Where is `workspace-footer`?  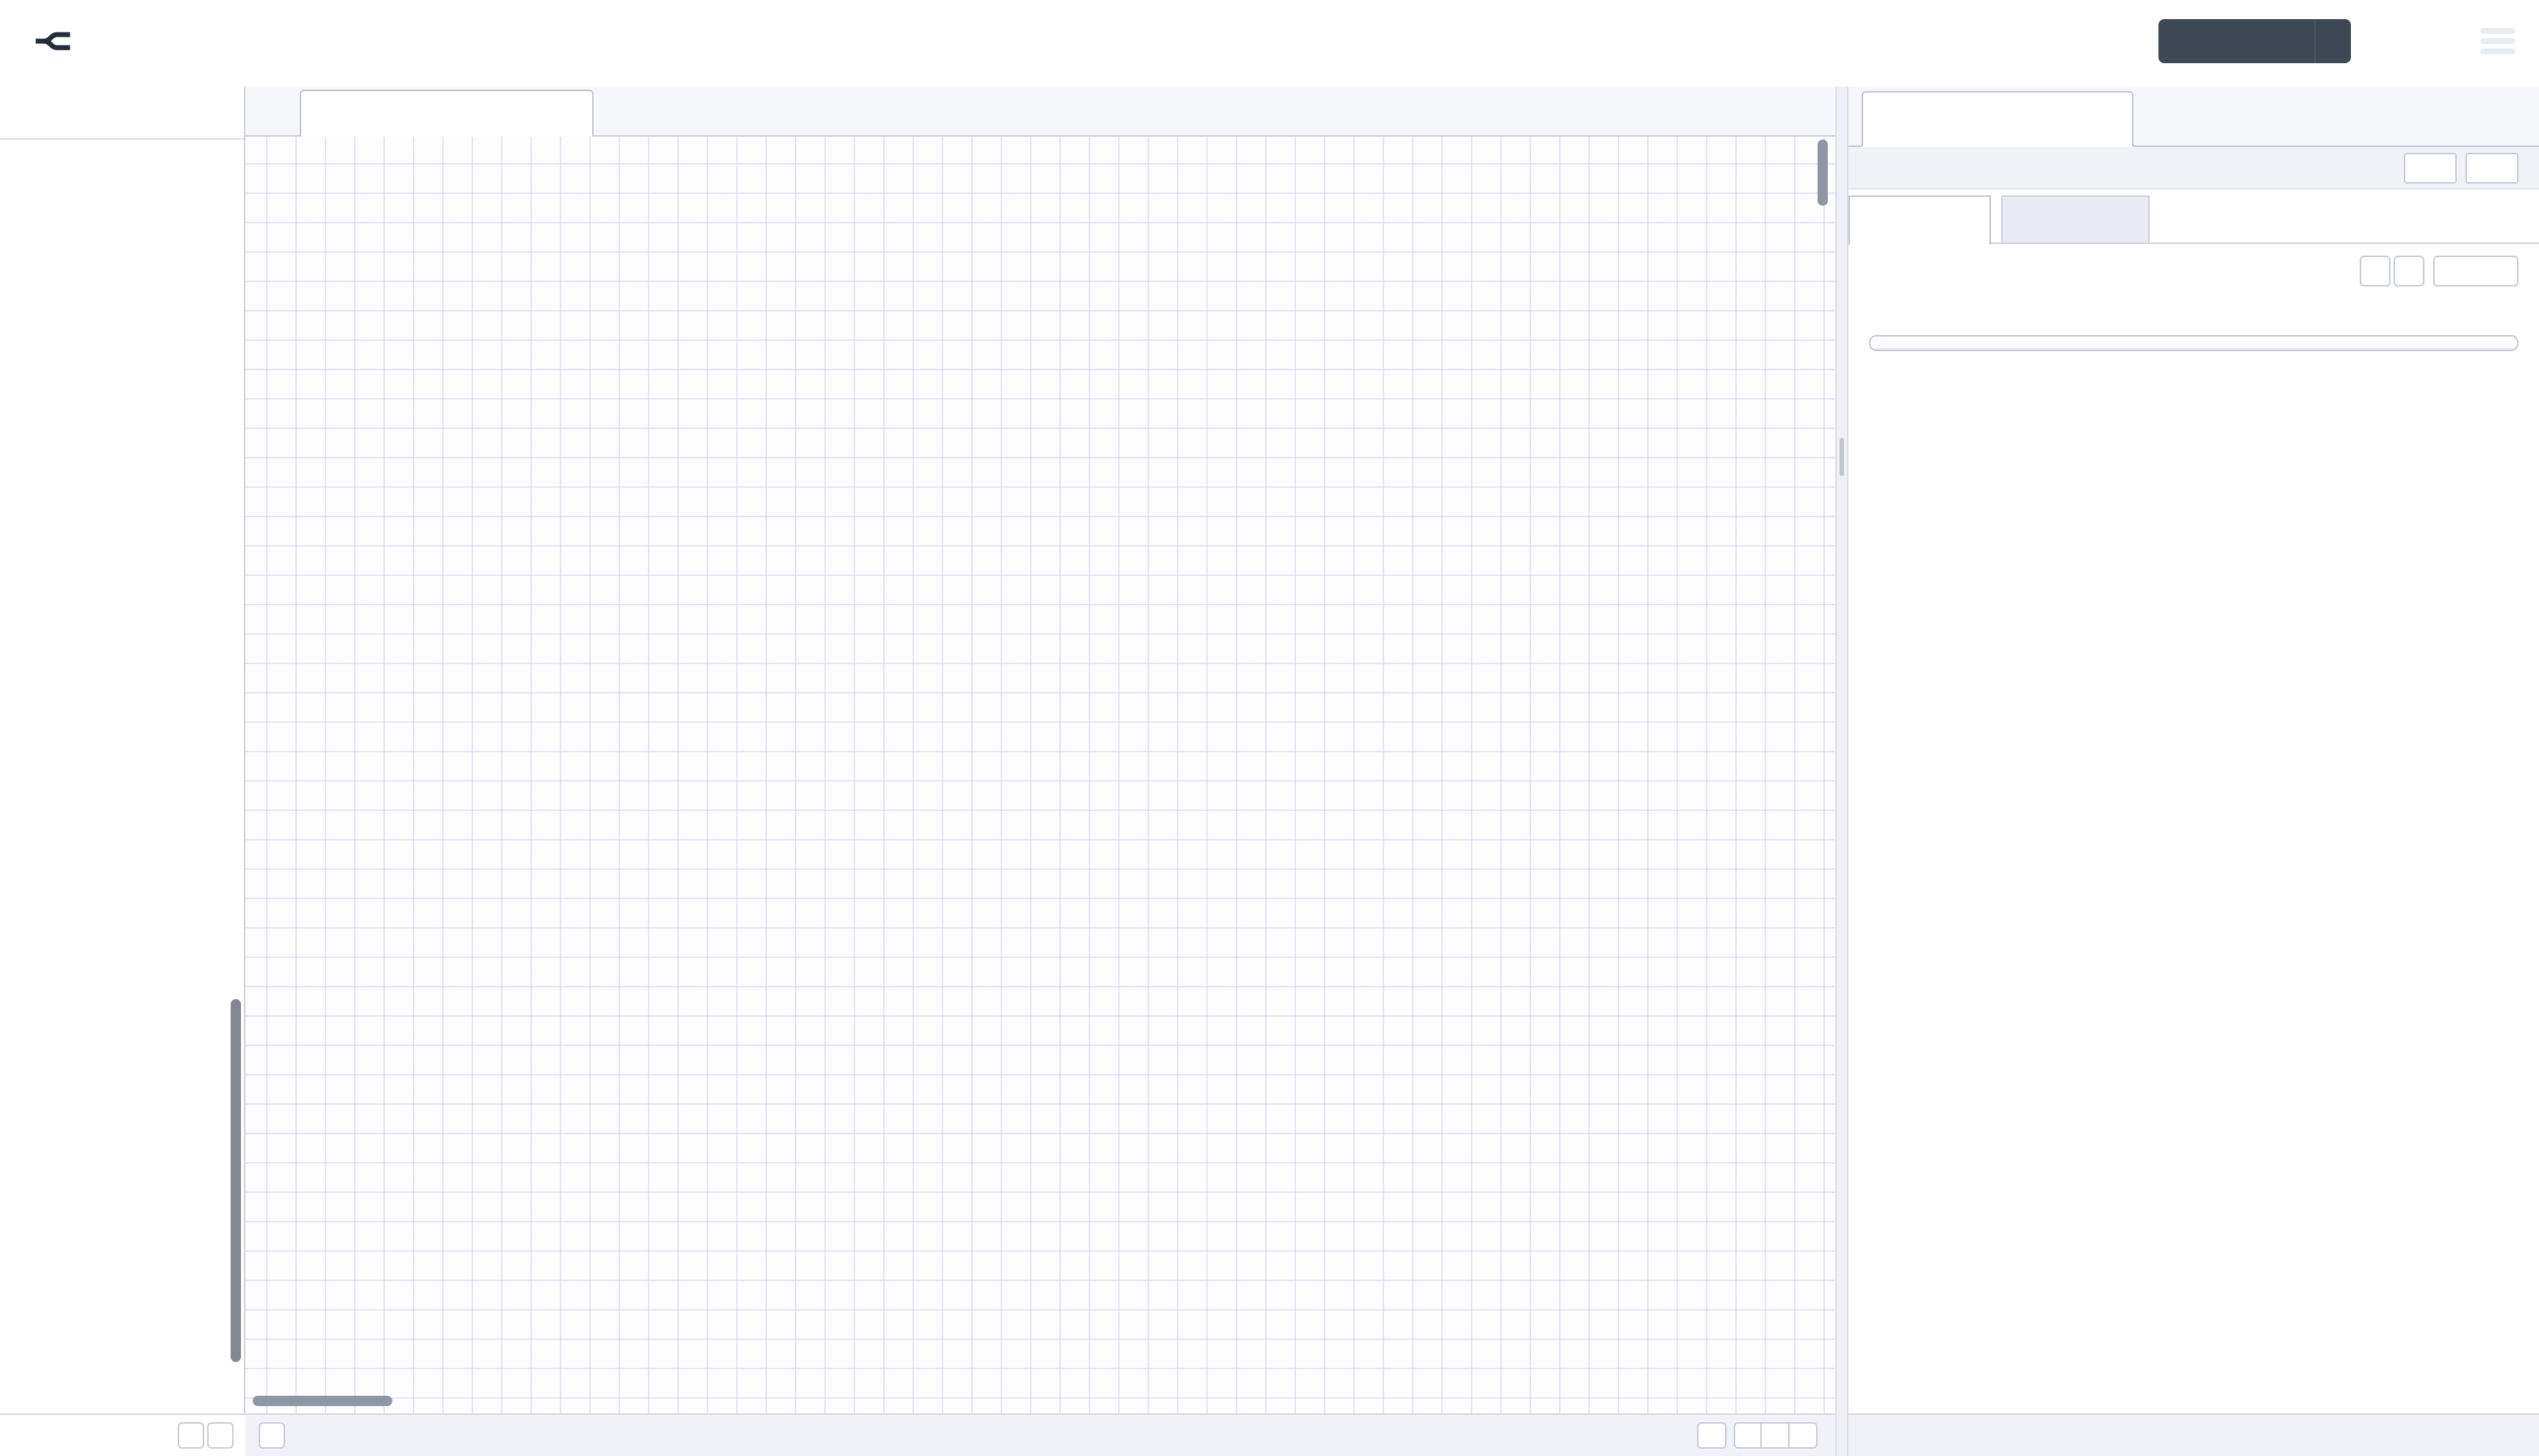
workspace-footer is located at coordinates (1040, 1434).